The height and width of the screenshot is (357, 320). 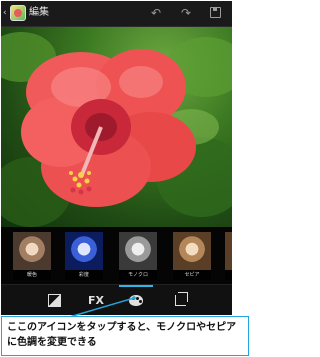 I want to click on palette-icon, so click(x=136, y=301).